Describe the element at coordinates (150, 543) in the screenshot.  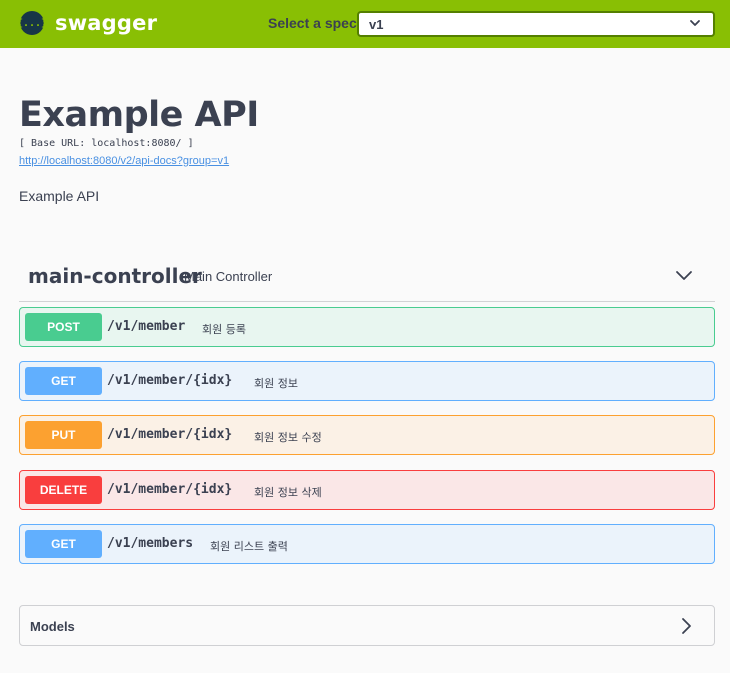
I see `operation-path: /v1/members` at that location.